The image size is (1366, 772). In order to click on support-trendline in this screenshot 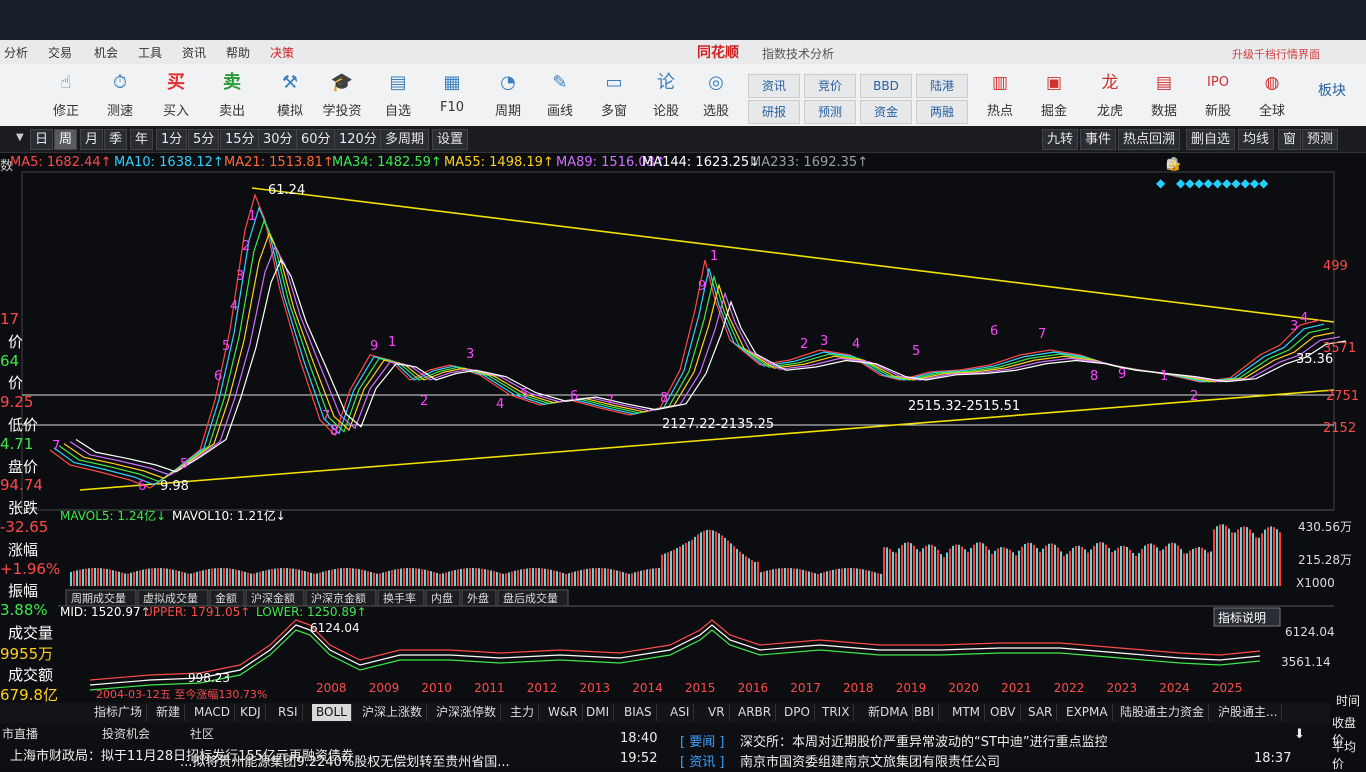, I will do `click(707, 440)`.